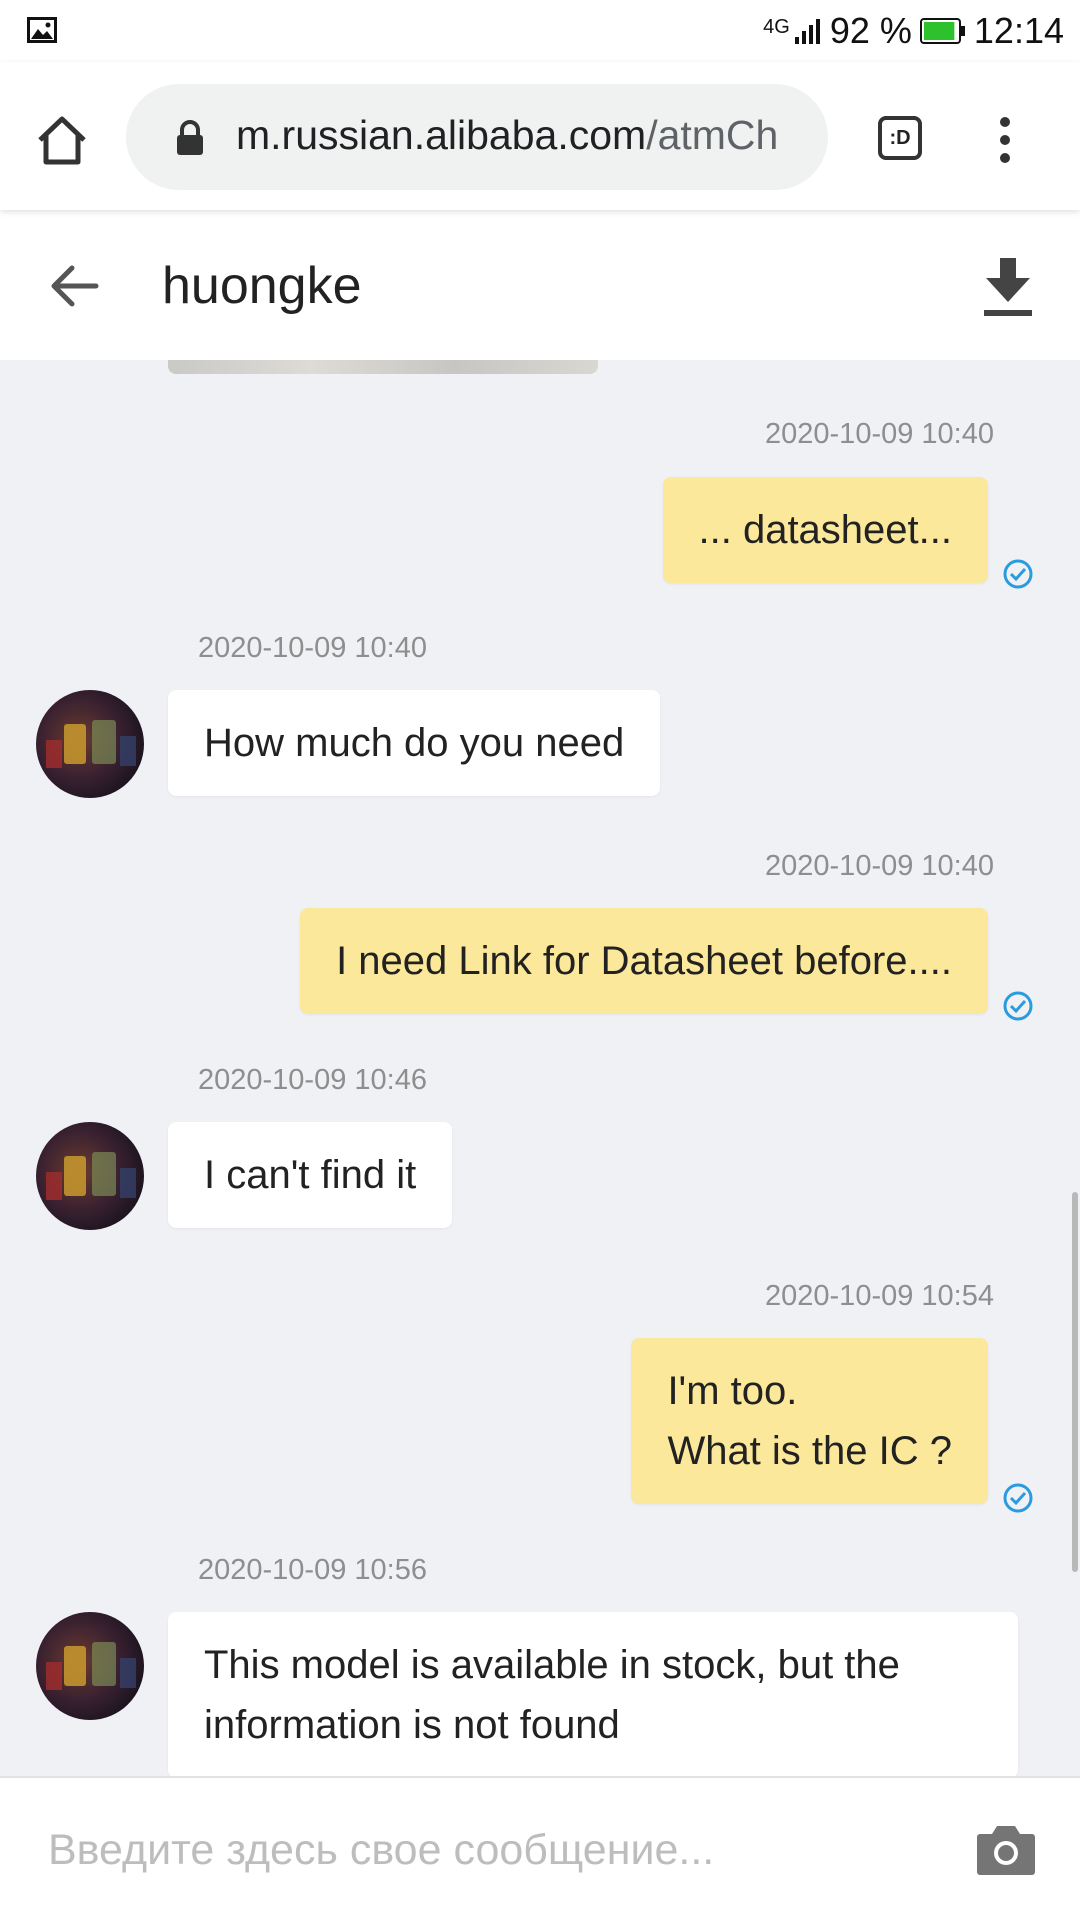 The image size is (1080, 1920). Describe the element at coordinates (540, 31) in the screenshot. I see `status-bar: 4G 92 % 12:14` at that location.